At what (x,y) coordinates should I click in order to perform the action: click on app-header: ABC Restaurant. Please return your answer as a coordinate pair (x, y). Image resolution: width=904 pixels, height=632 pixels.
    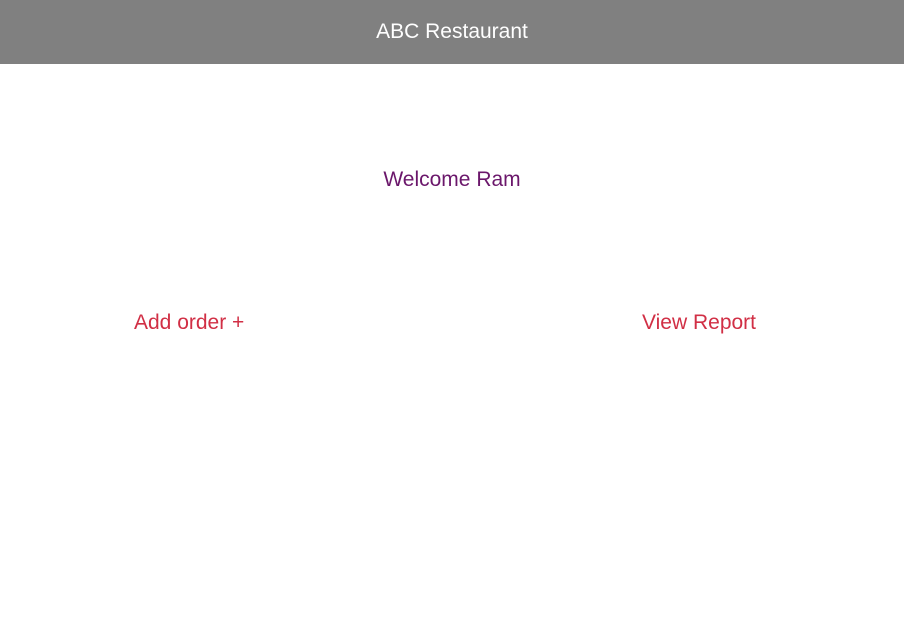
    Looking at the image, I should click on (452, 32).